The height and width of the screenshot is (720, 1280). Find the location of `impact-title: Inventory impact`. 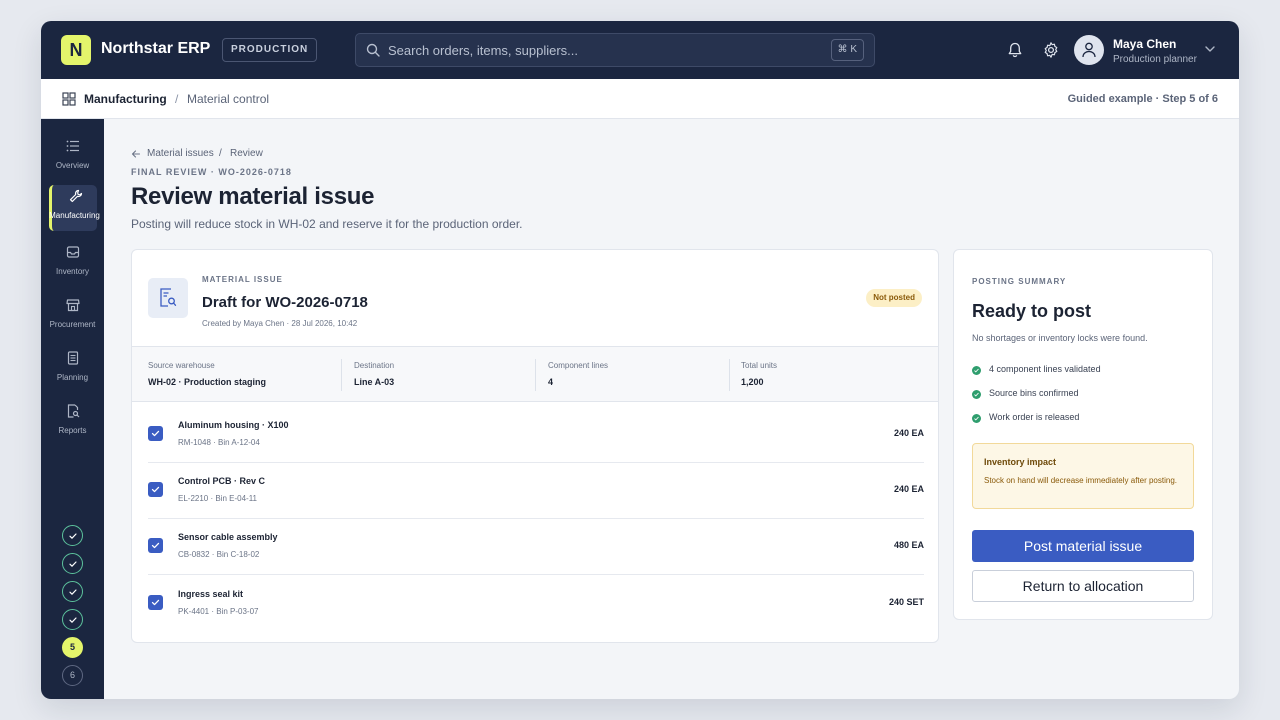

impact-title: Inventory impact is located at coordinates (1020, 462).